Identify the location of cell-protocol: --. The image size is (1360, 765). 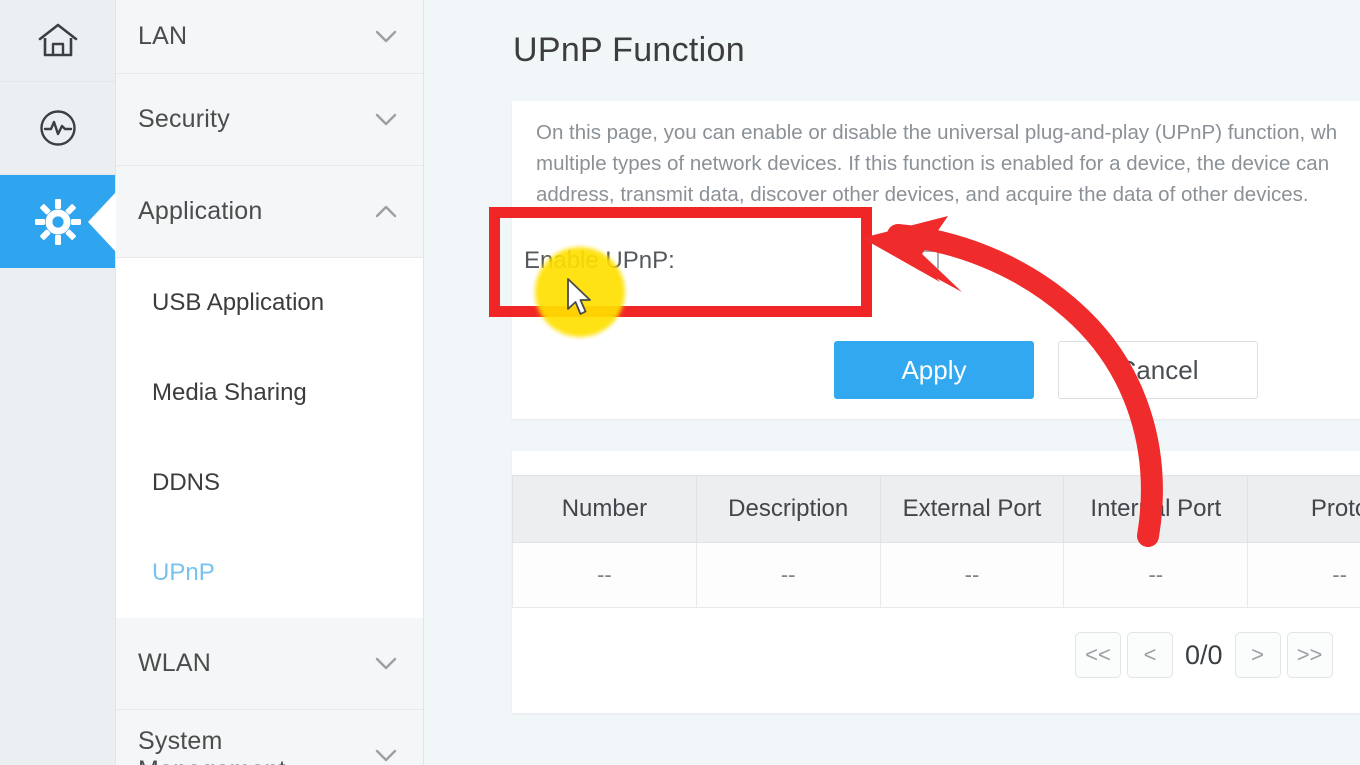
(1303, 575).